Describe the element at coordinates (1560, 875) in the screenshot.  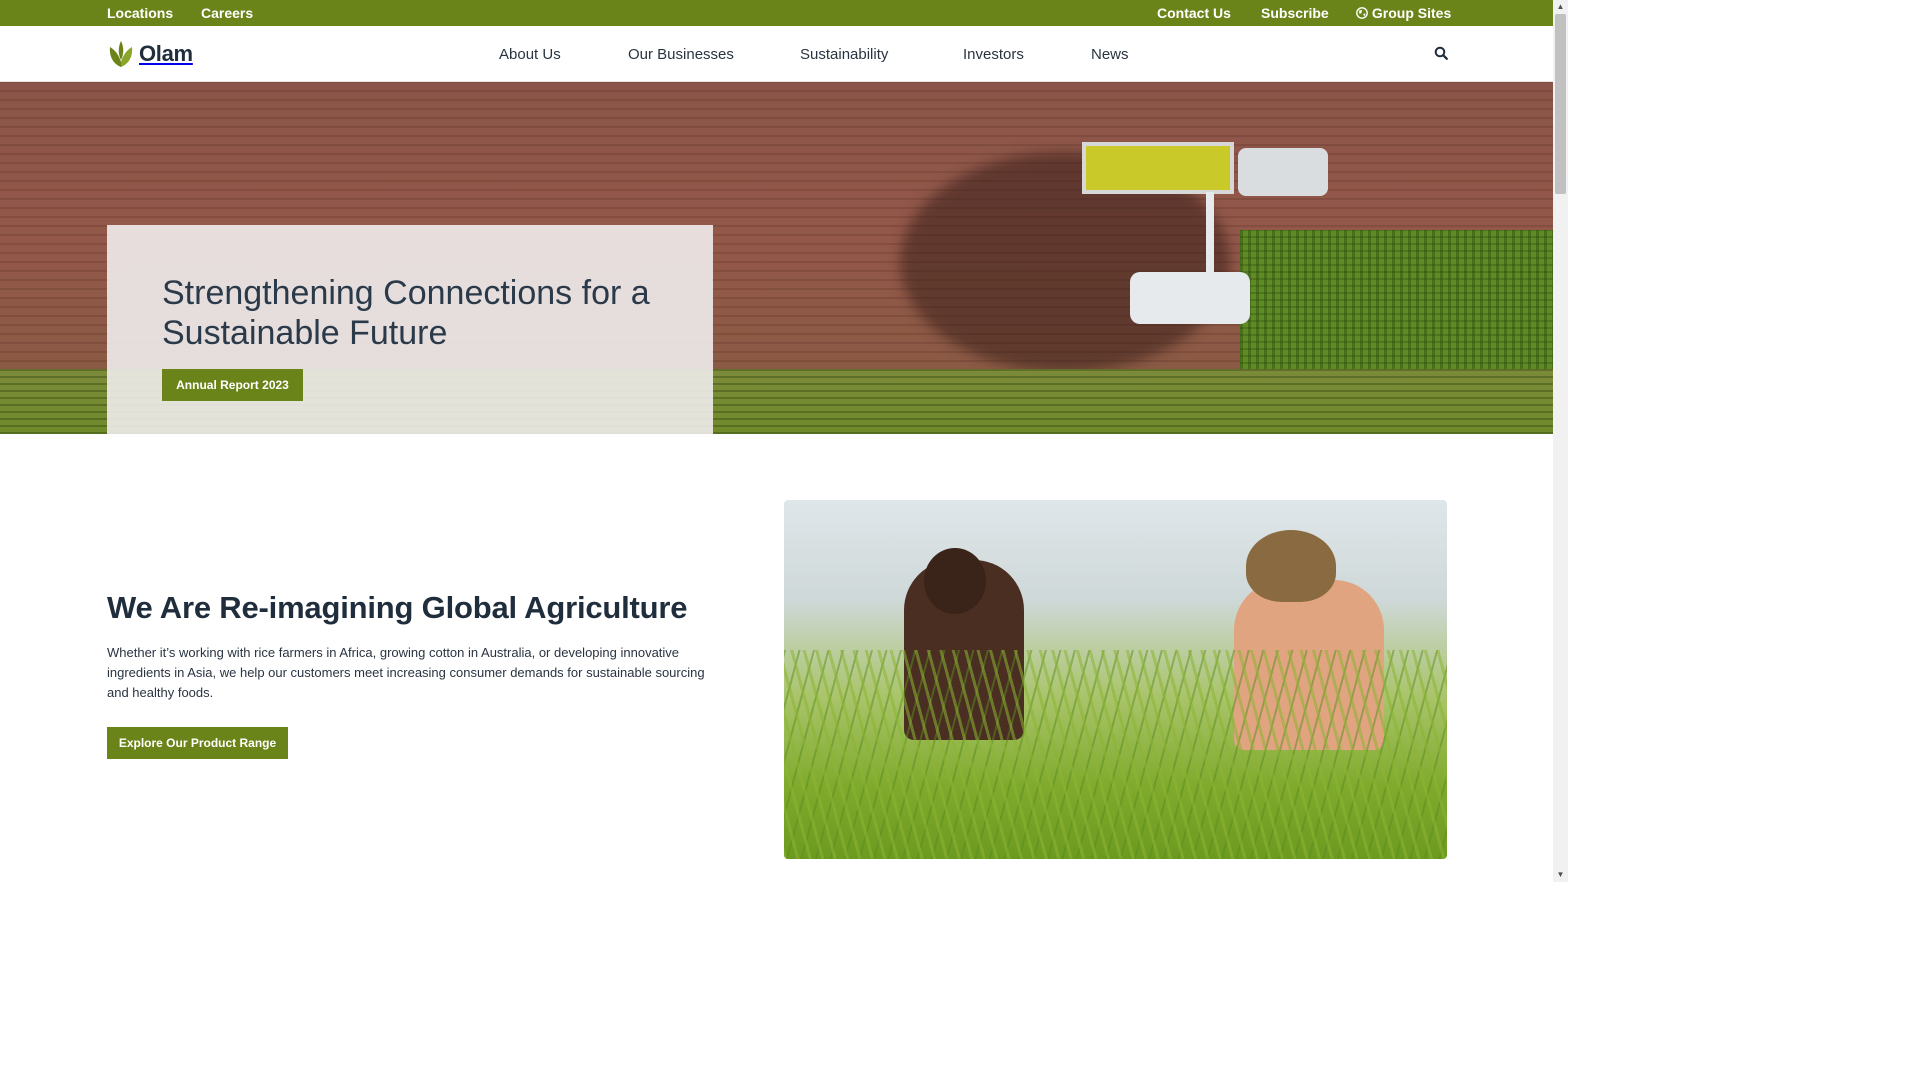
I see `scroll-down-arrow-icon: ▼` at that location.